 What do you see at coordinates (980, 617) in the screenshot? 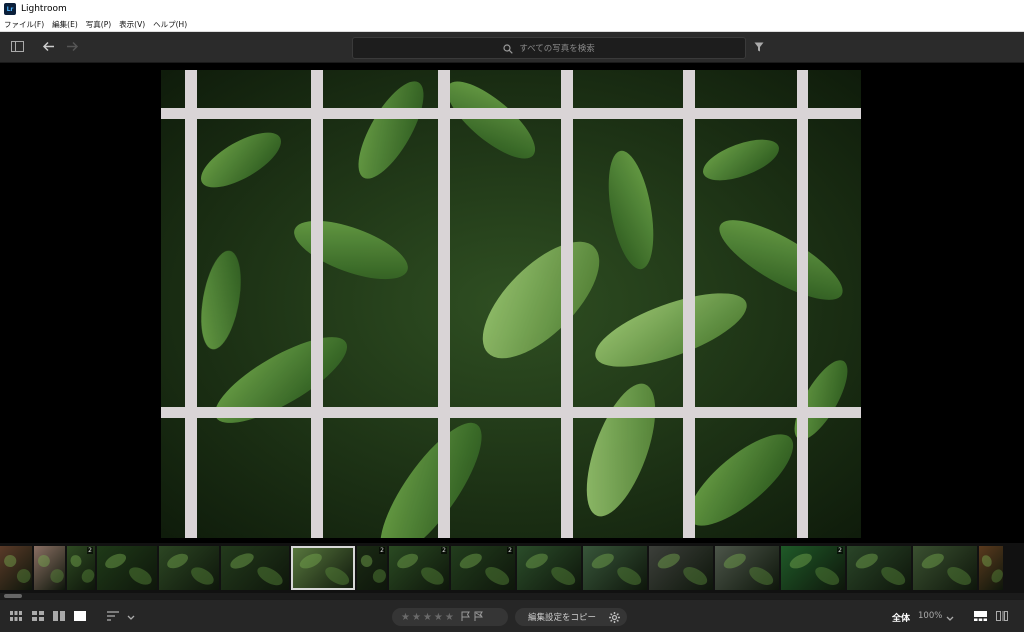
I see `filmstrip-toggle-icon` at bounding box center [980, 617].